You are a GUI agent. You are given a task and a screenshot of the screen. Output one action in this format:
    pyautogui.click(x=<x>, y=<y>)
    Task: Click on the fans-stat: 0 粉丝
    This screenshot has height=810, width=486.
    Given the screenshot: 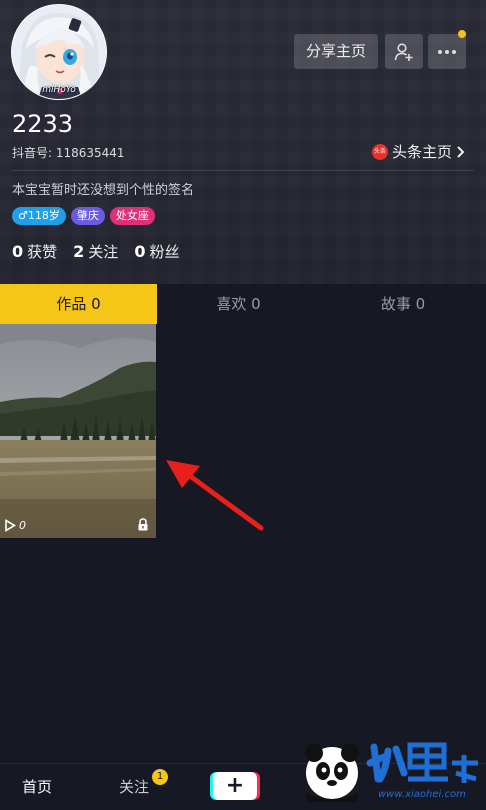 What is the action you would take?
    pyautogui.click(x=156, y=251)
    